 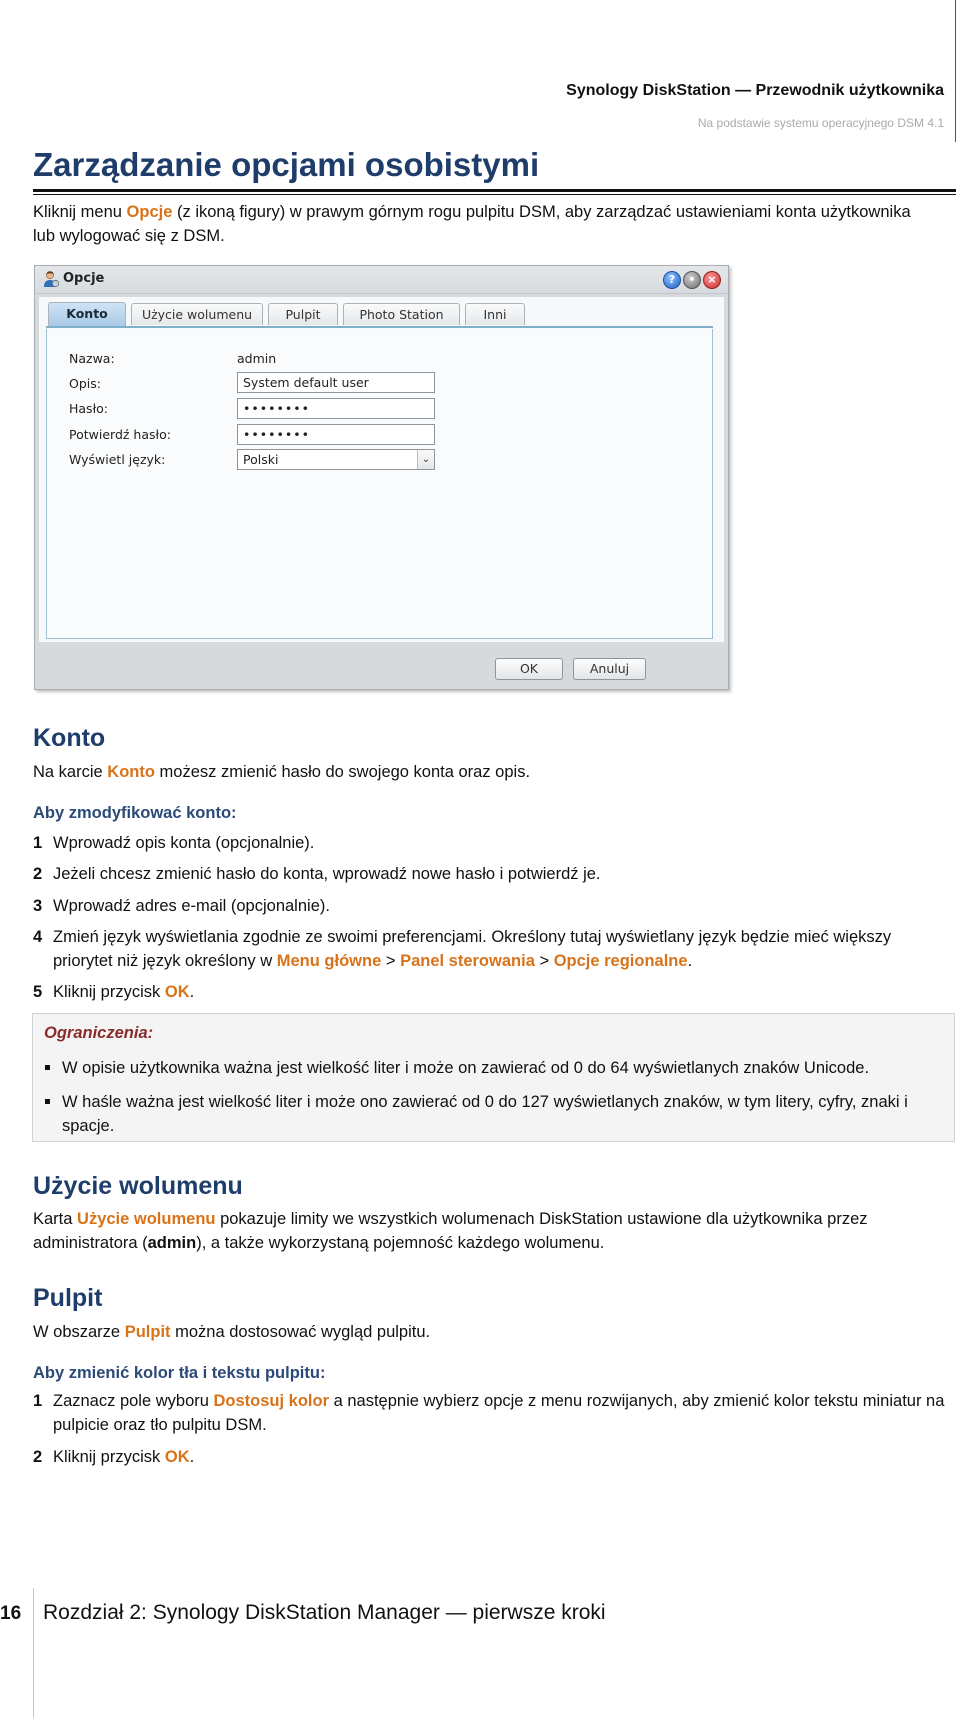 I want to click on cancel-button: Anuluj, so click(x=609, y=669).